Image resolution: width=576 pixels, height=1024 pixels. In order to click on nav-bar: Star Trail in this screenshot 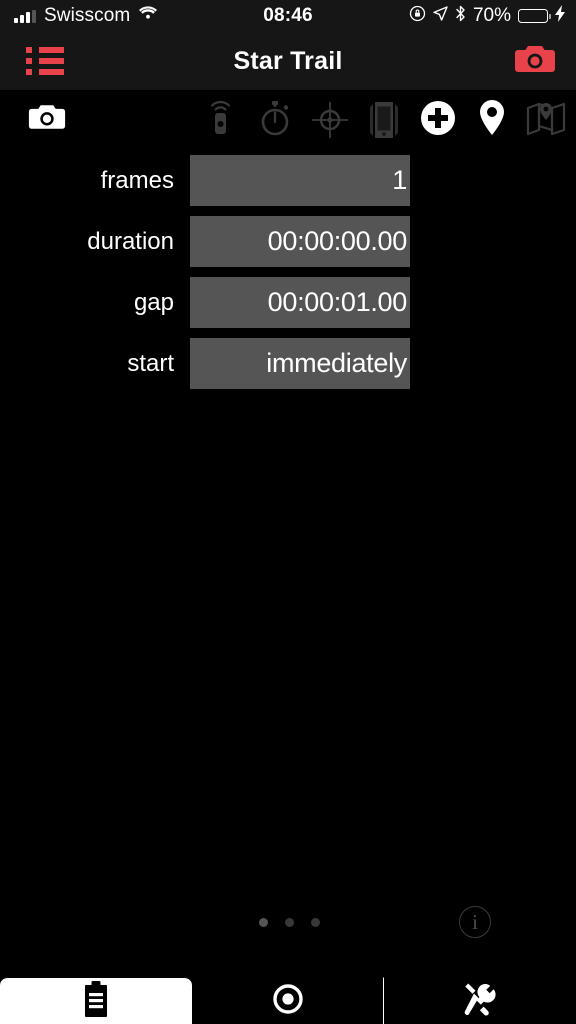, I will do `click(288, 61)`.